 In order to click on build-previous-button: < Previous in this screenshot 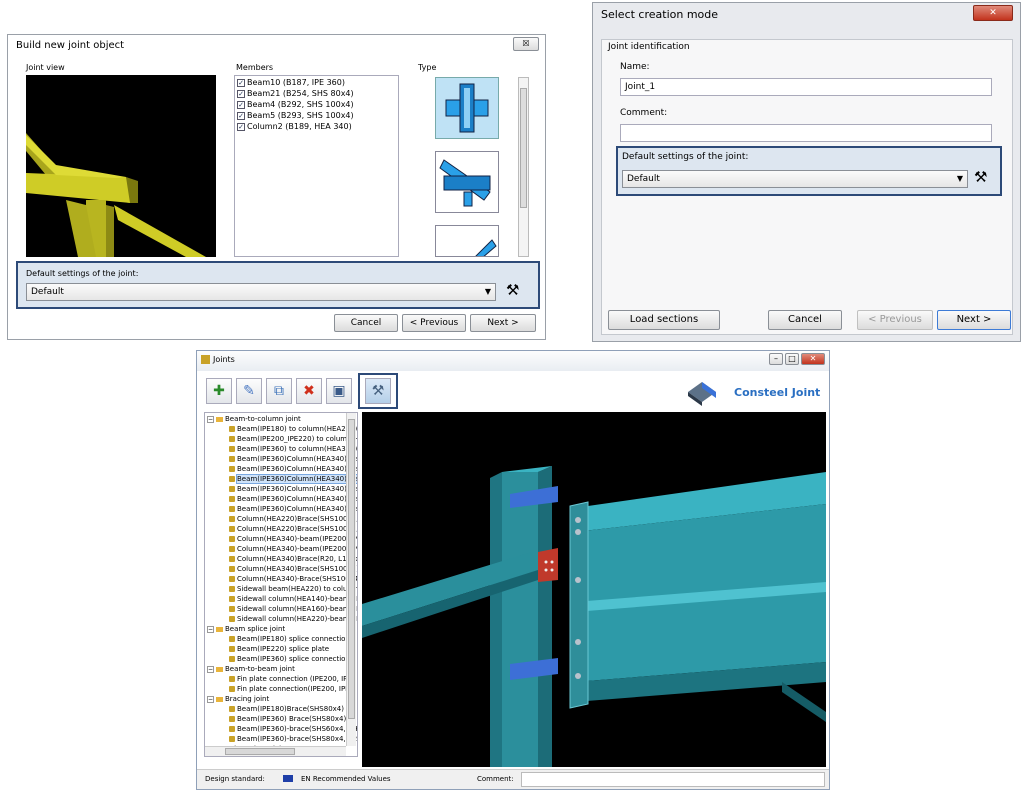, I will do `click(434, 323)`.